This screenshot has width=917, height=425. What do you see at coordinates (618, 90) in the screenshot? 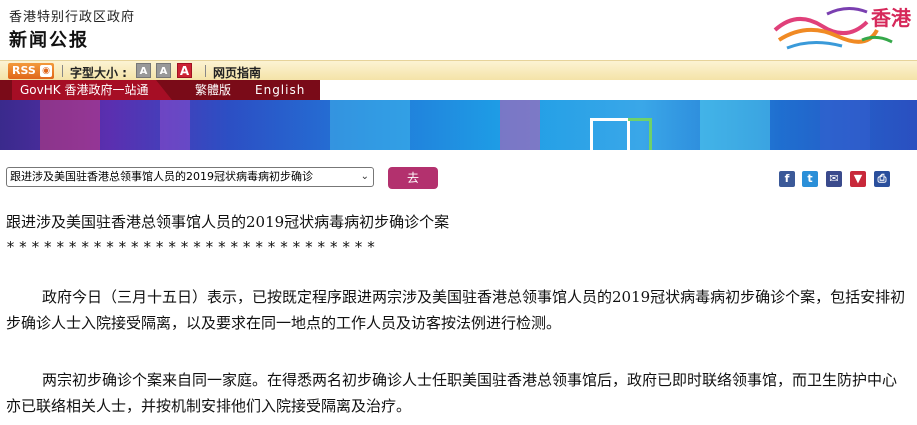
I see `nav-bar-blank` at bounding box center [618, 90].